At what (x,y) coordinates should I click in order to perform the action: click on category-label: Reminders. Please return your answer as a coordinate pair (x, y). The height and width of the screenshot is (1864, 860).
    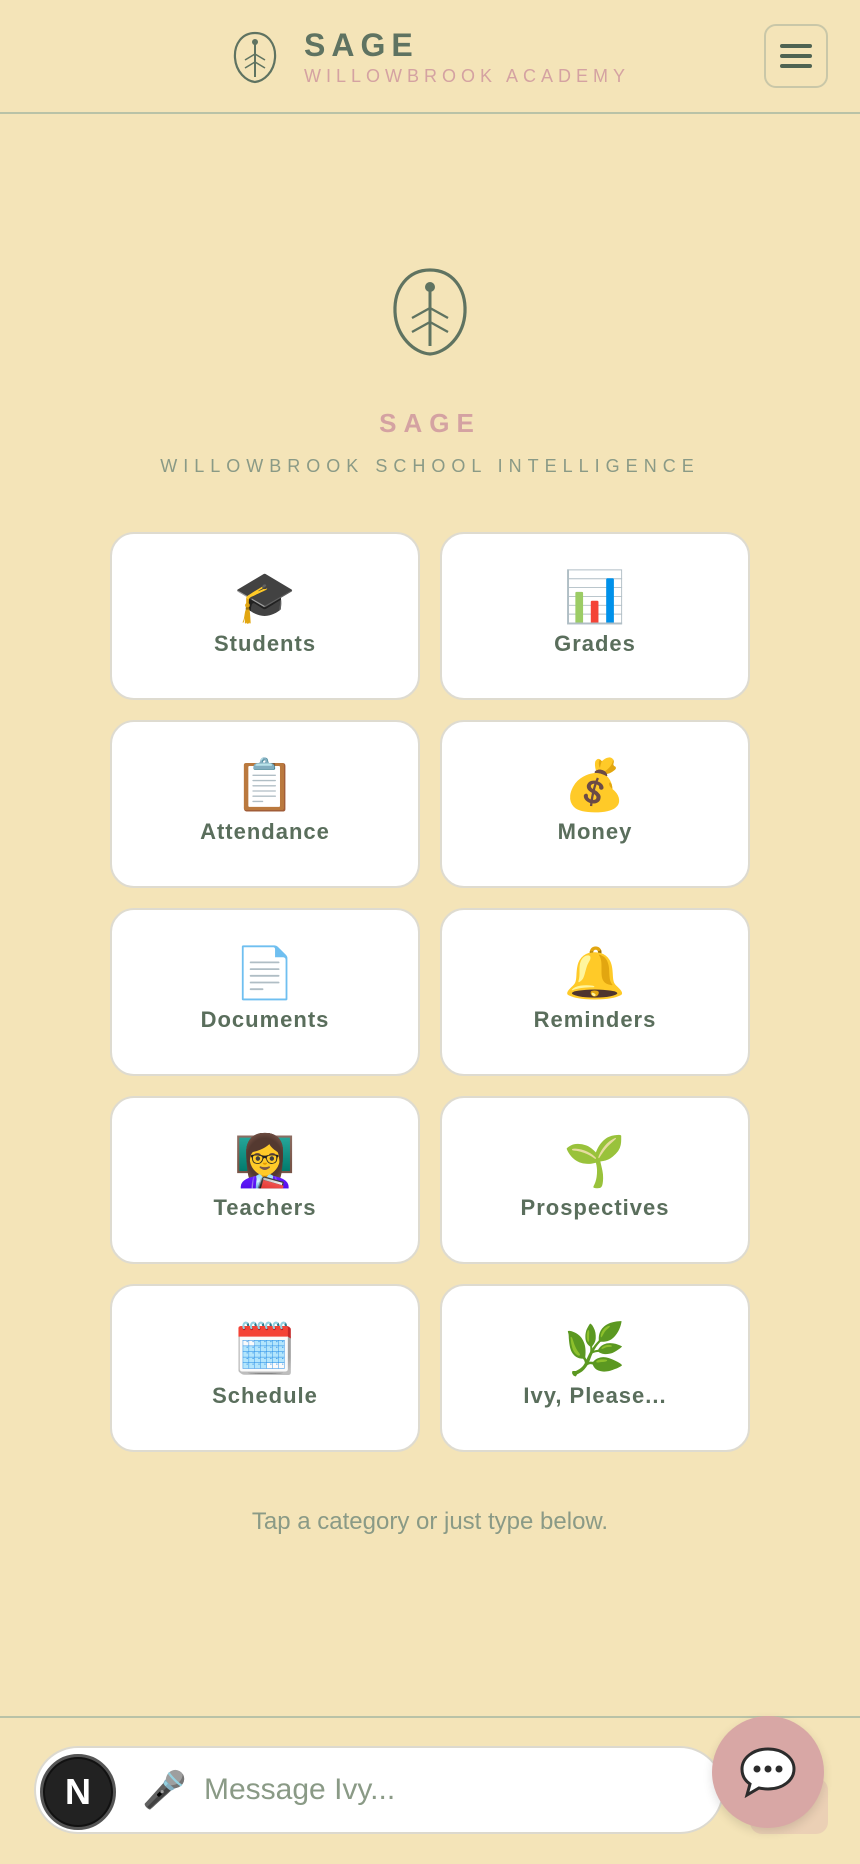
    Looking at the image, I should click on (595, 1019).